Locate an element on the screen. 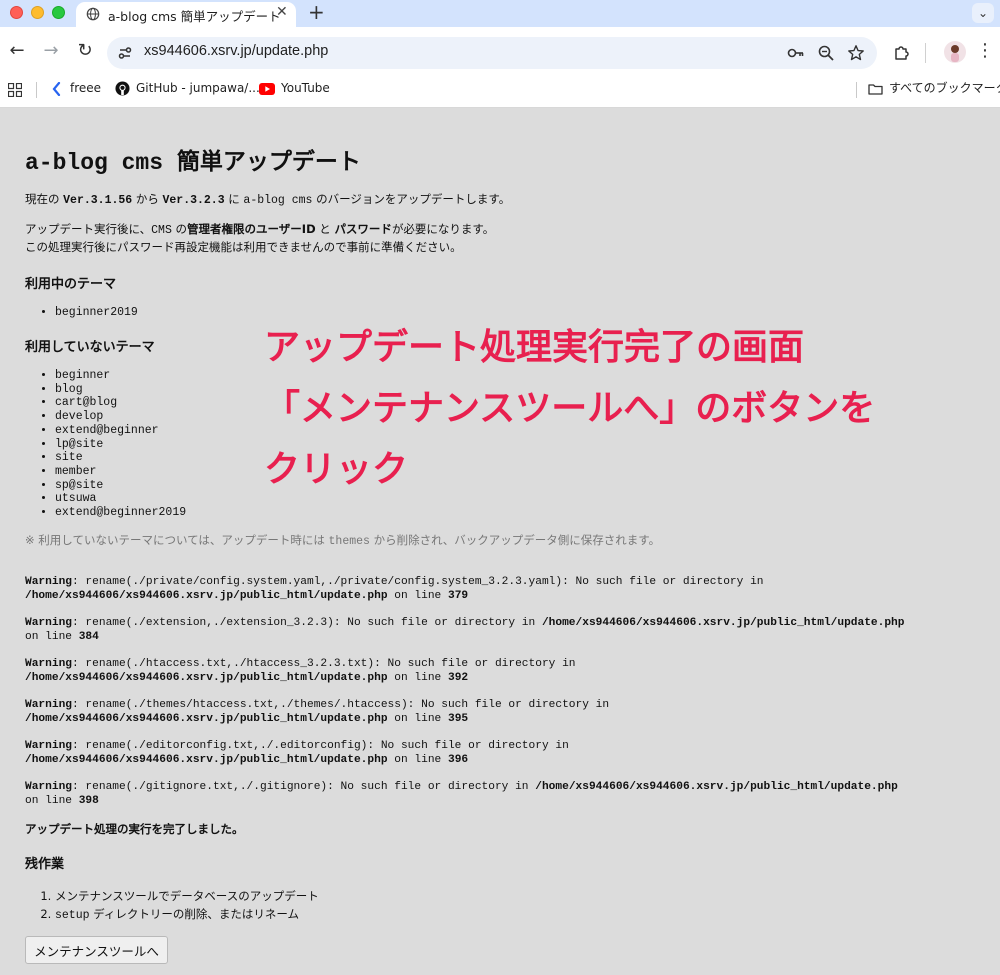  new-tab-icon: + is located at coordinates (316, 12).